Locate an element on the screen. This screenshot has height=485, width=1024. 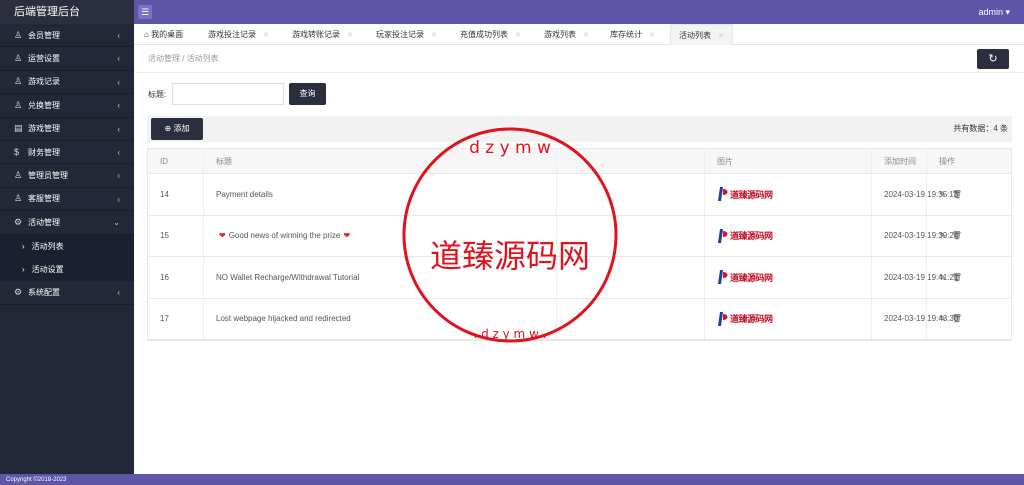
search-button: 查询 is located at coordinates (307, 94).